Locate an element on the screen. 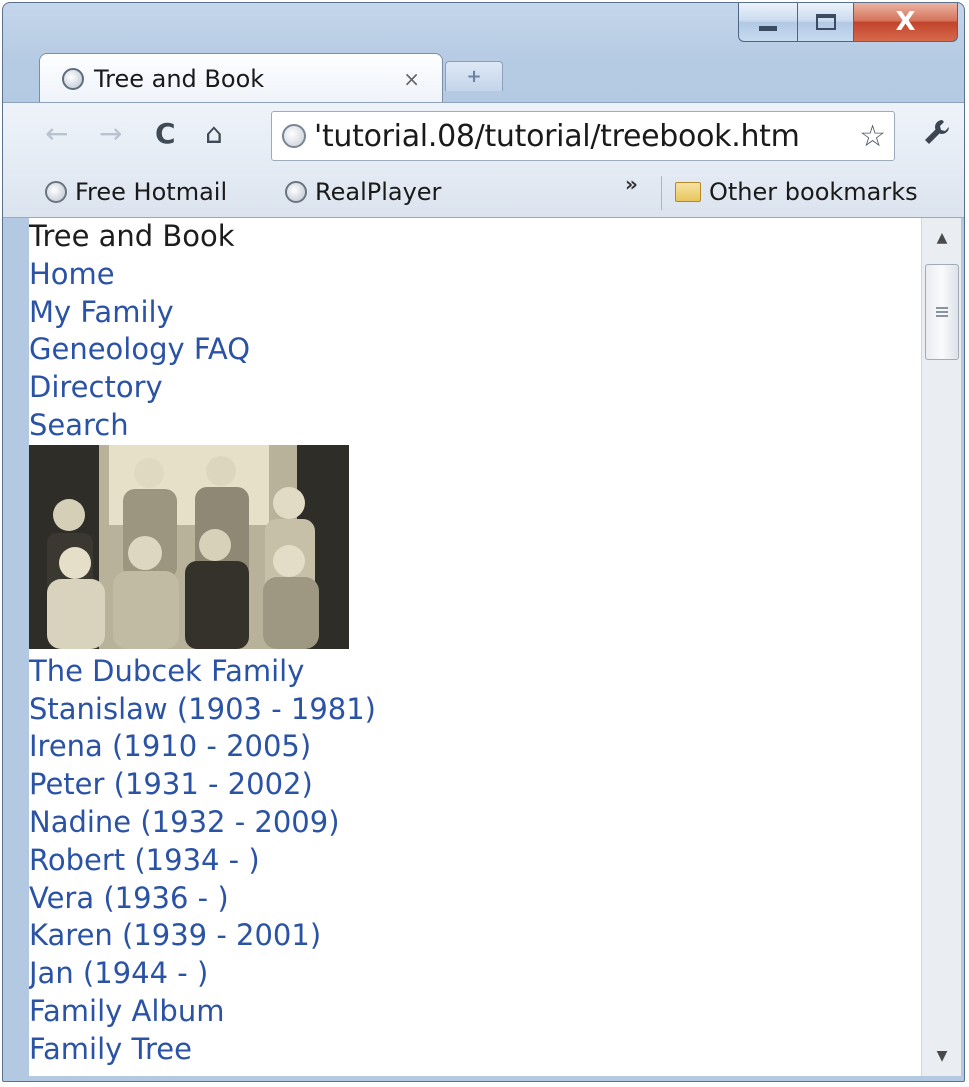 Image resolution: width=969 pixels, height=1087 pixels. grip-icon is located at coordinates (942, 312).